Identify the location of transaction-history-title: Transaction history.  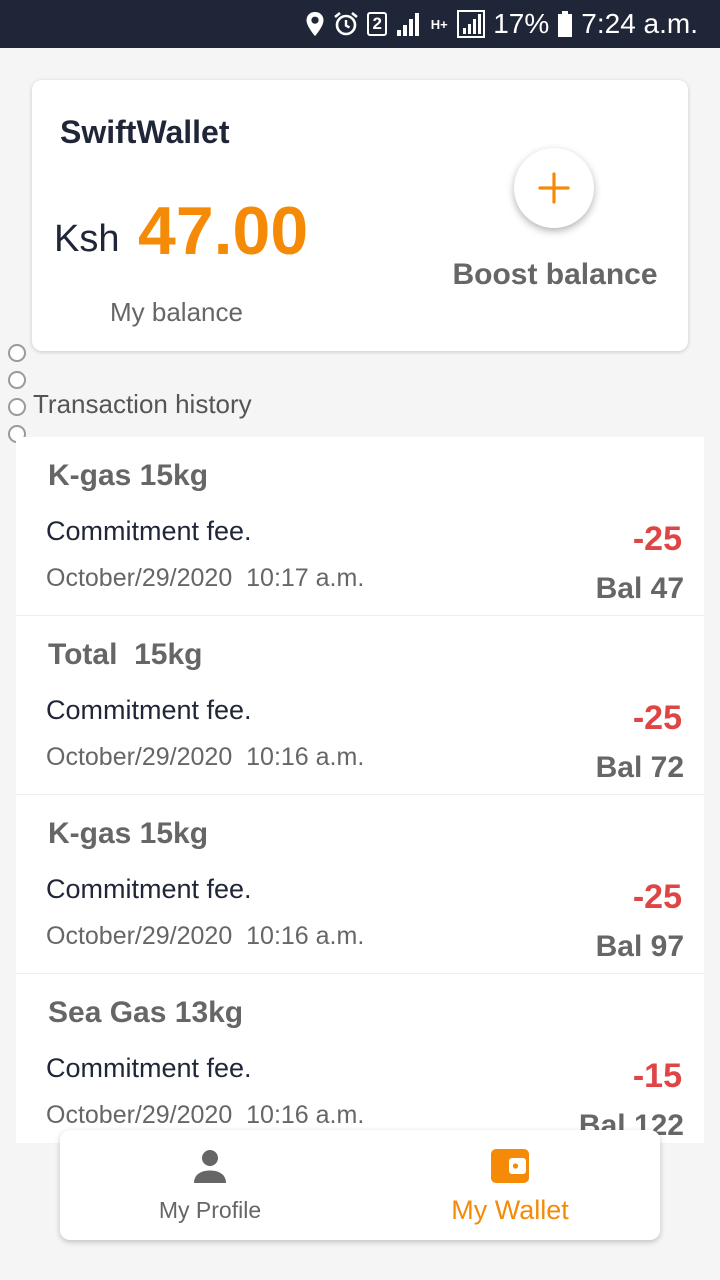
(142, 404).